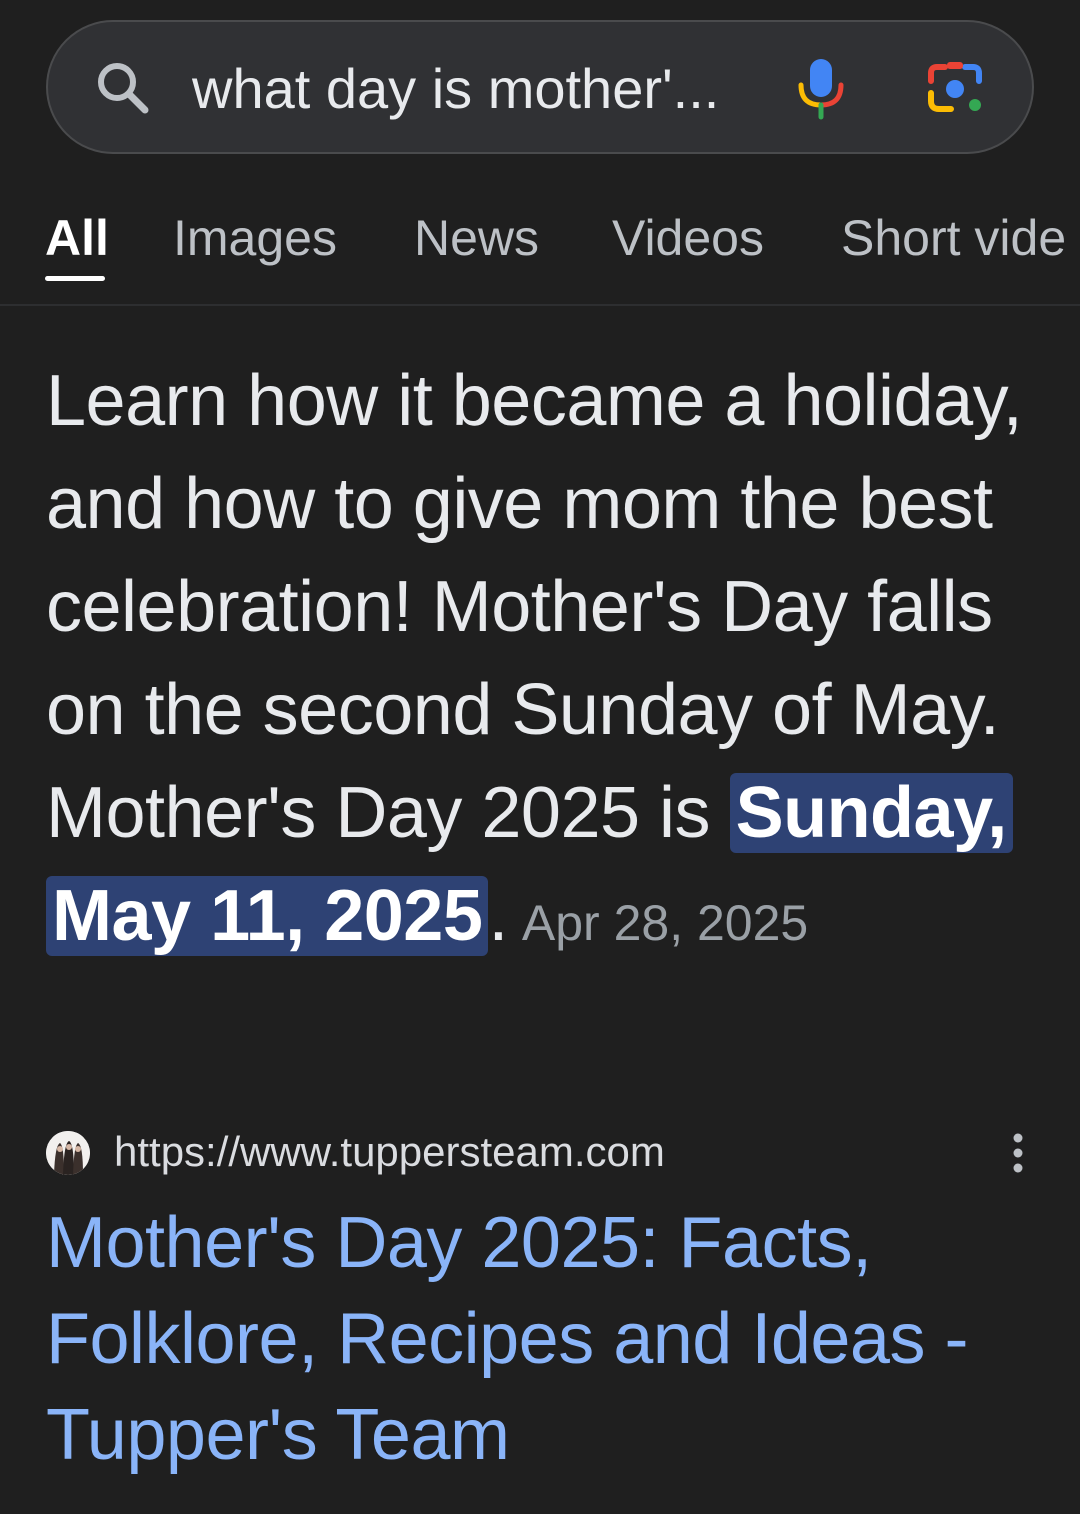  Describe the element at coordinates (75, 278) in the screenshot. I see `active-tab-indicator` at that location.